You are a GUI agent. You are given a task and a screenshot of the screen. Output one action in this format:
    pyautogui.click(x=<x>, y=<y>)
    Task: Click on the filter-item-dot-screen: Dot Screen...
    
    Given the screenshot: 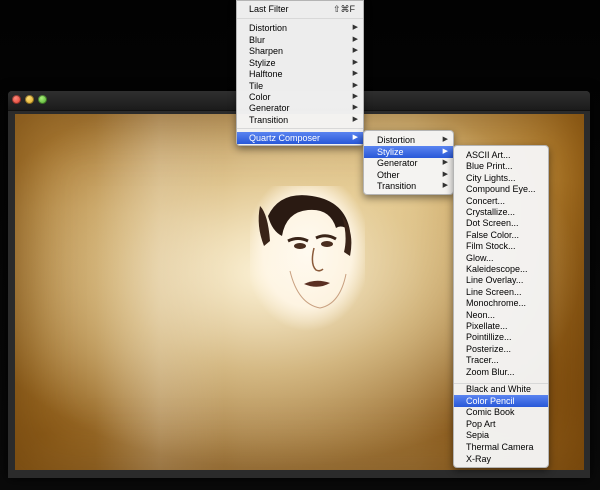 What is the action you would take?
    pyautogui.click(x=501, y=223)
    